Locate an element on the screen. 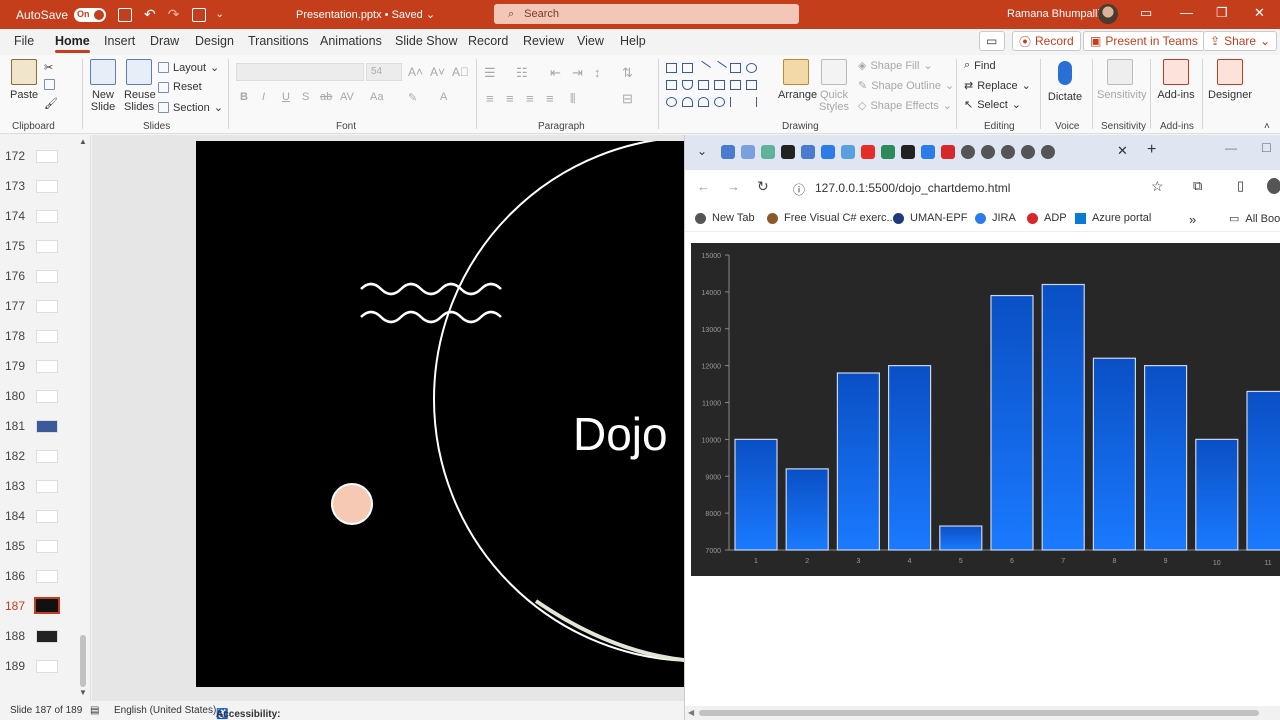  close-tab-icon: ✕ is located at coordinates (1122, 151).